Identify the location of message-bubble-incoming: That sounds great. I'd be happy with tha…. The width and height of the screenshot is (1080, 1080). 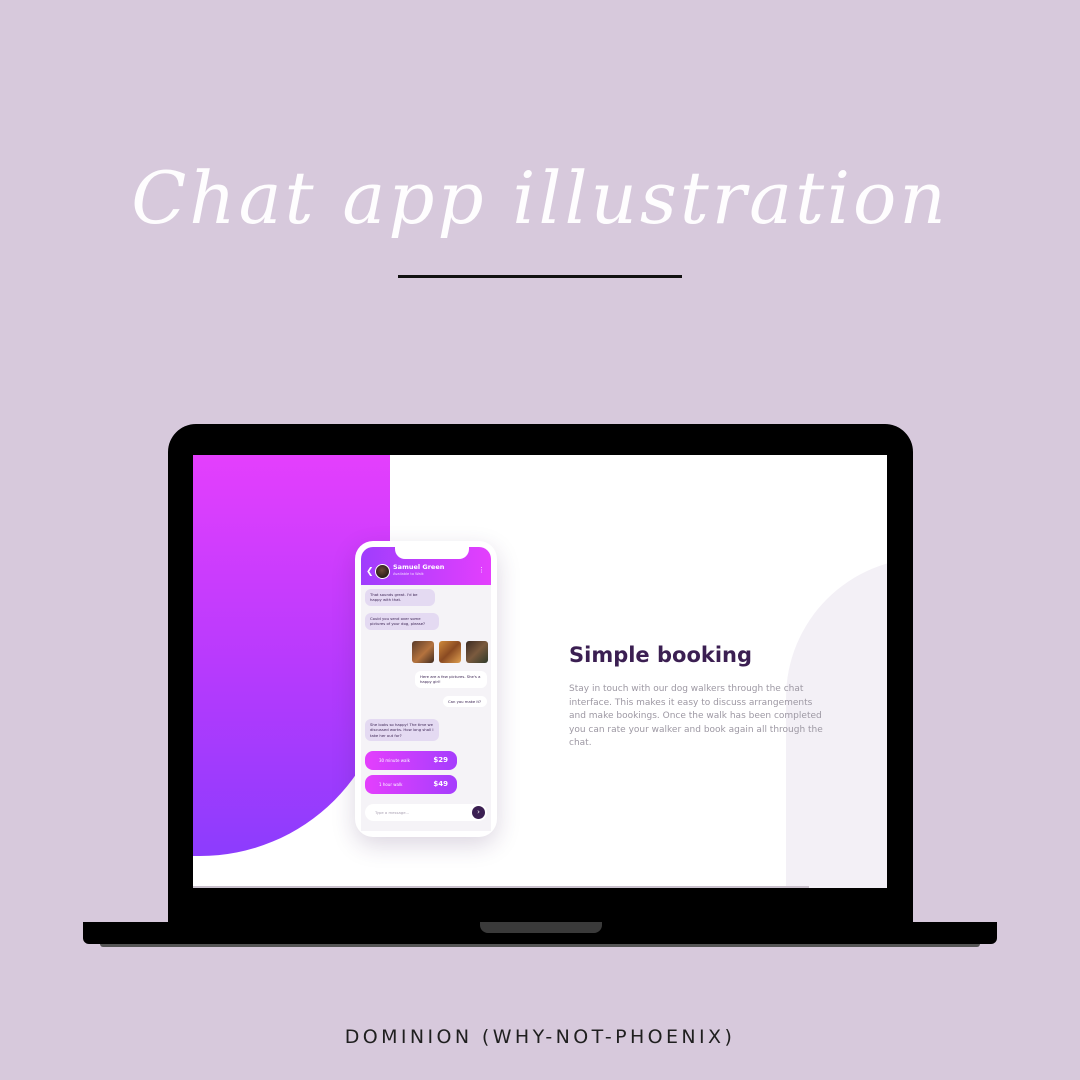
(400, 597).